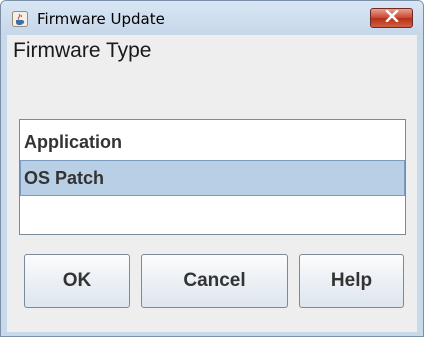  I want to click on list-item-application: Application, so click(212, 142).